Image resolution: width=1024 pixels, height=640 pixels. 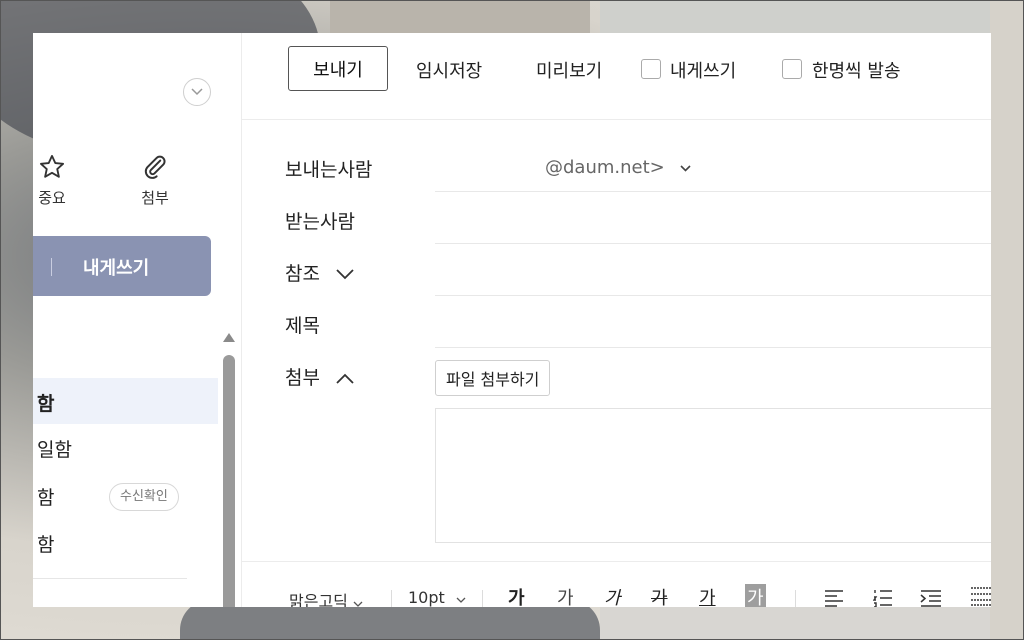 What do you see at coordinates (834, 598) in the screenshot?
I see `align-left-icon` at bounding box center [834, 598].